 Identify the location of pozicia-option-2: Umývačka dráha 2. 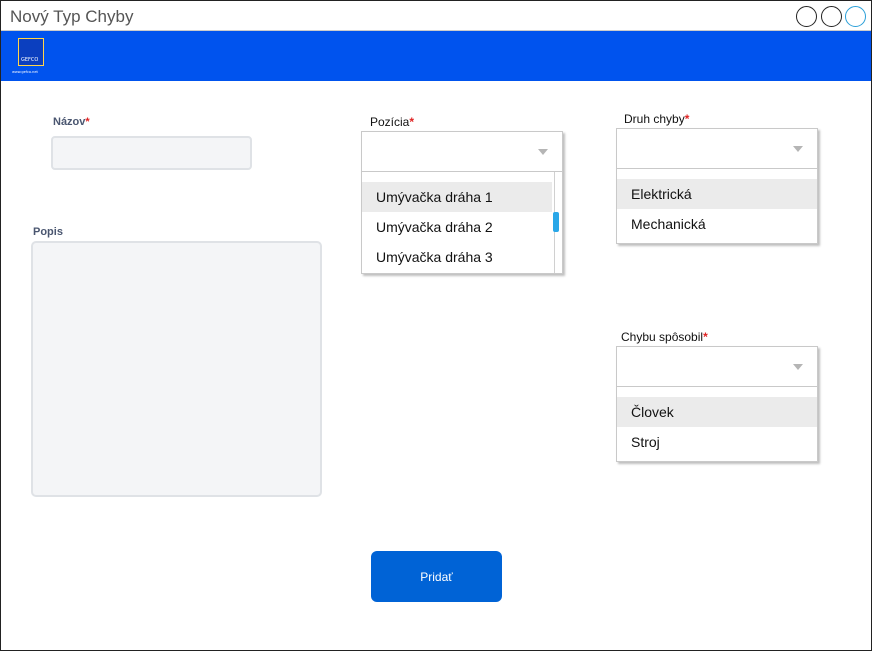
(457, 227).